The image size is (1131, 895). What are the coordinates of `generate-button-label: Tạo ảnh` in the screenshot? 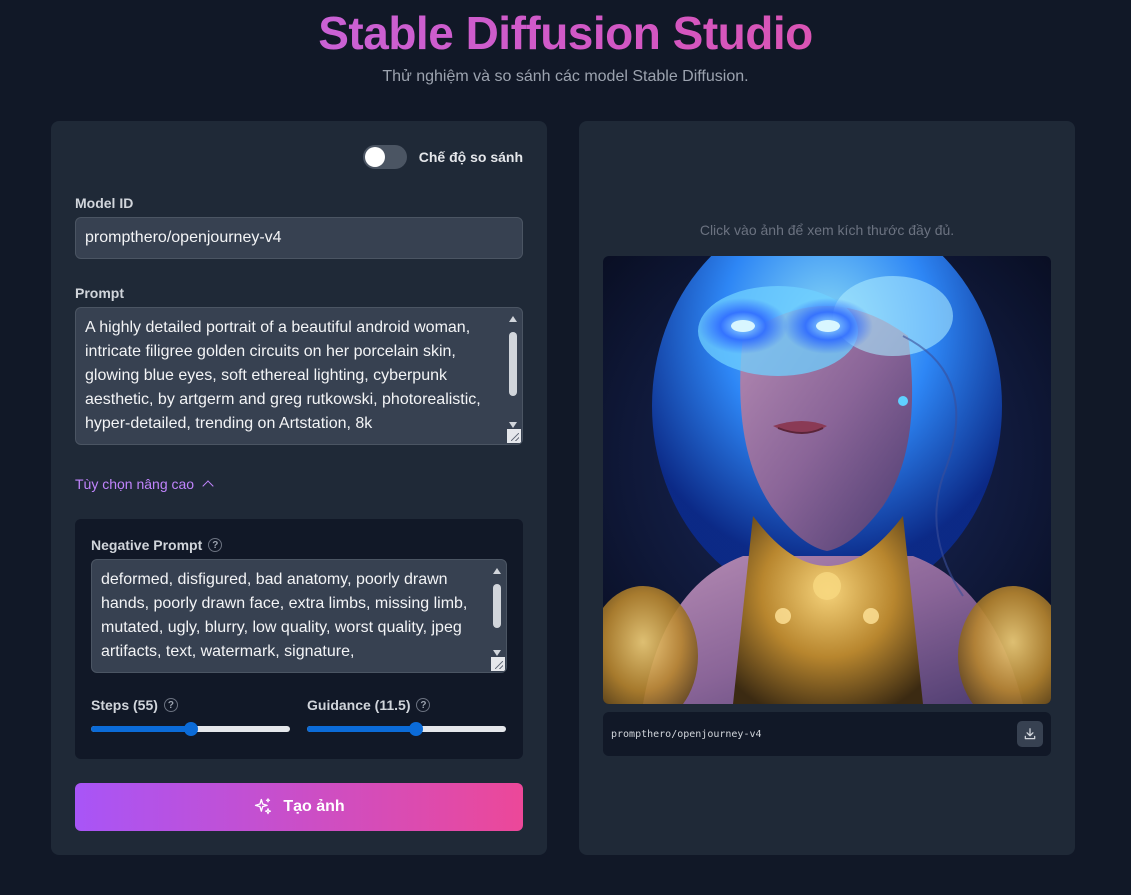 It's located at (314, 806).